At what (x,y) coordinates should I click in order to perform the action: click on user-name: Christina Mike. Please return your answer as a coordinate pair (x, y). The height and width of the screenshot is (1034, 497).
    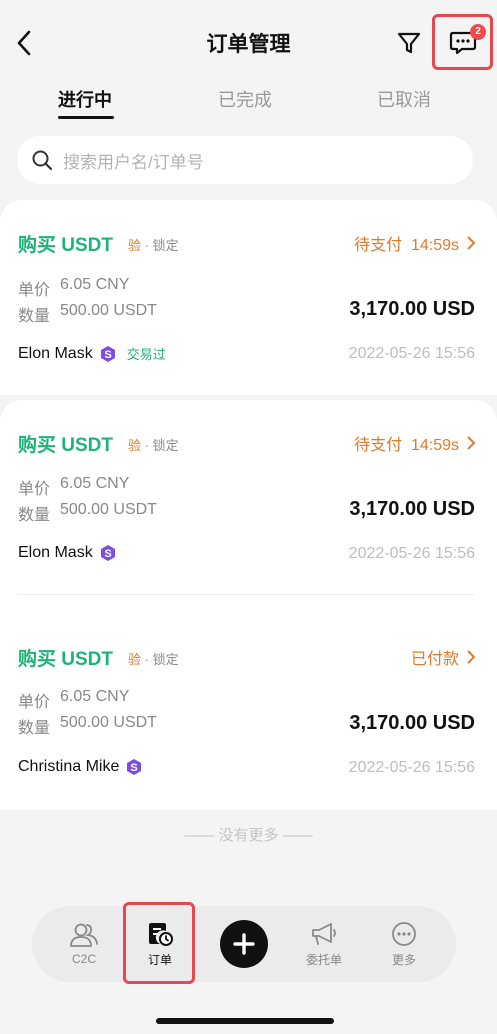
    Looking at the image, I should click on (69, 766).